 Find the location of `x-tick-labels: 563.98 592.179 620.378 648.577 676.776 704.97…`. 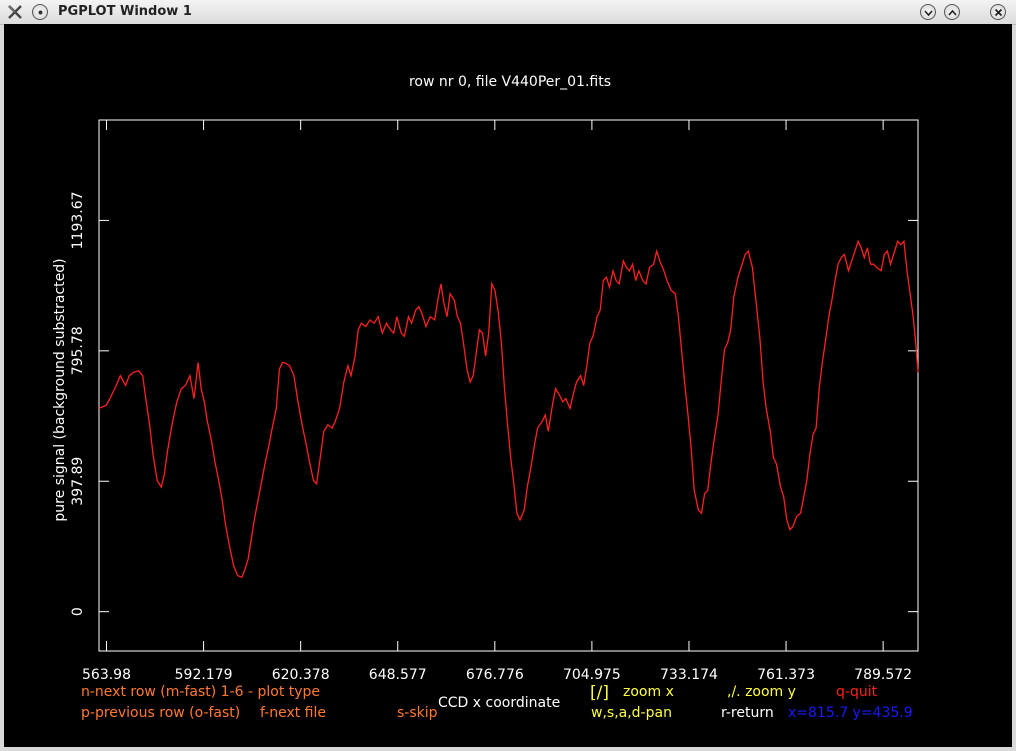

x-tick-labels: 563.98 592.179 620.378 648.577 676.776 704.97… is located at coordinates (497, 675).